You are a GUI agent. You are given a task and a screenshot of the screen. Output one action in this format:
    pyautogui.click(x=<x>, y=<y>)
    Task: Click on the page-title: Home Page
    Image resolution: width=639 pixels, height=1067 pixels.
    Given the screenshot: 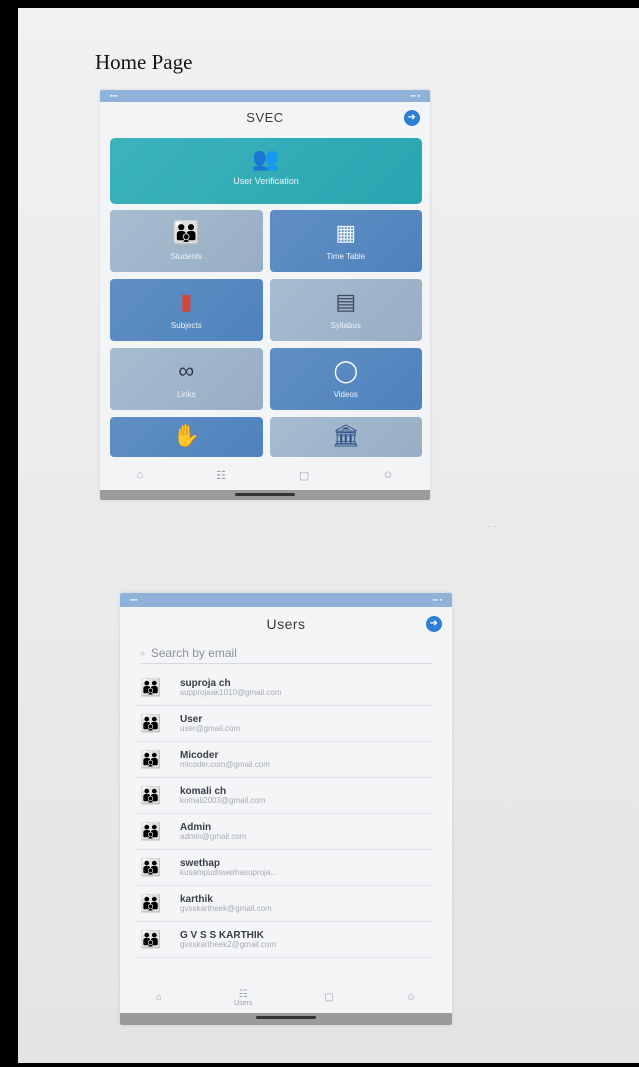 What is the action you would take?
    pyautogui.click(x=144, y=62)
    